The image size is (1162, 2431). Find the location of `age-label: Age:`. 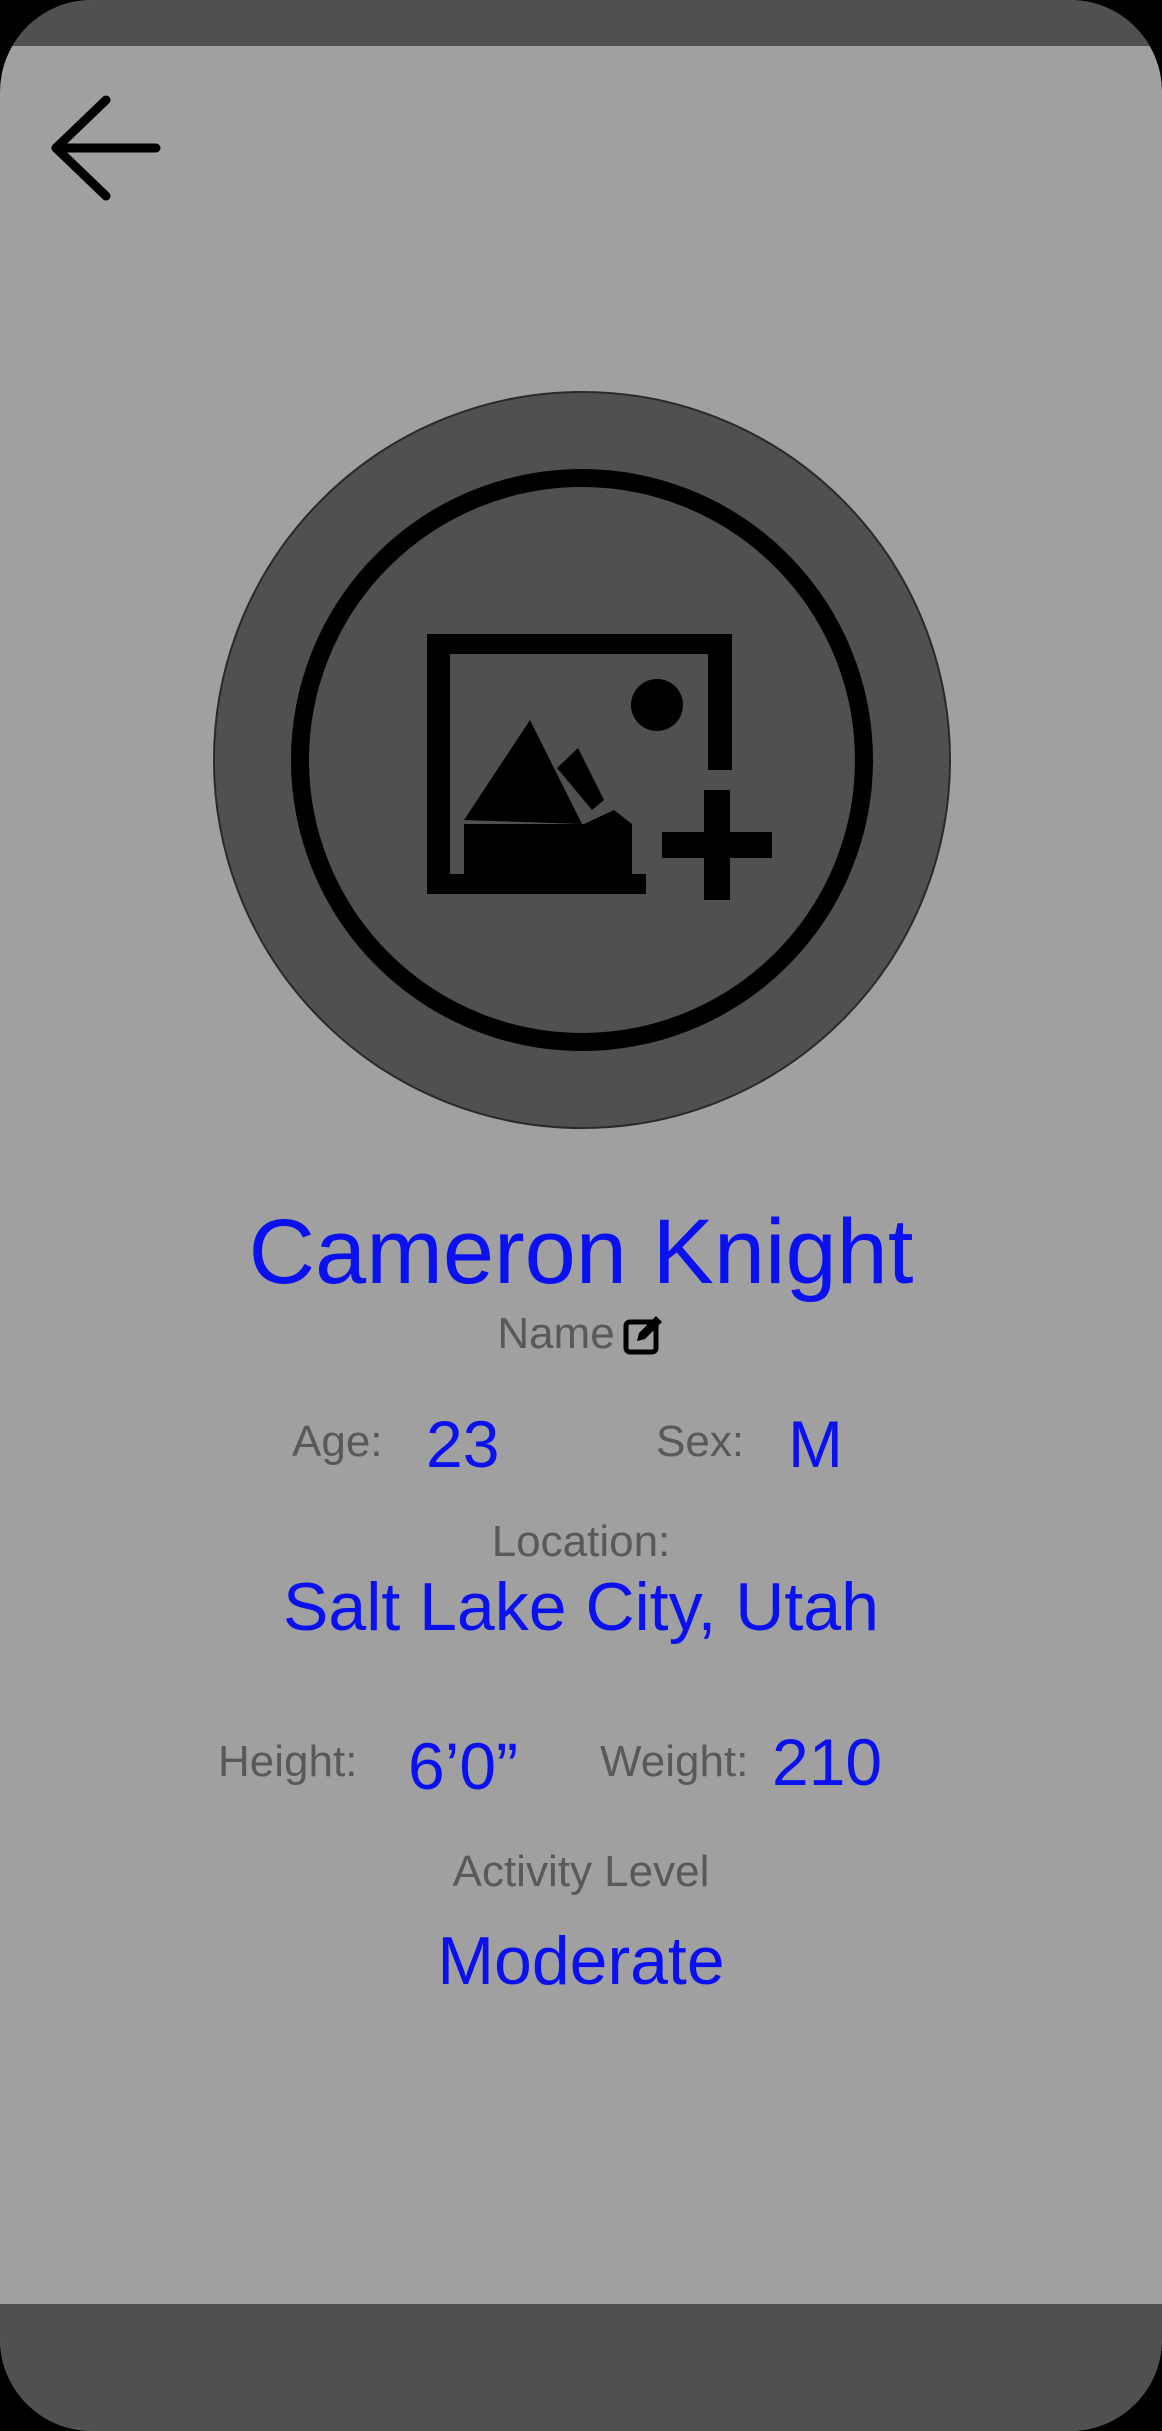

age-label: Age: is located at coordinates (337, 1441).